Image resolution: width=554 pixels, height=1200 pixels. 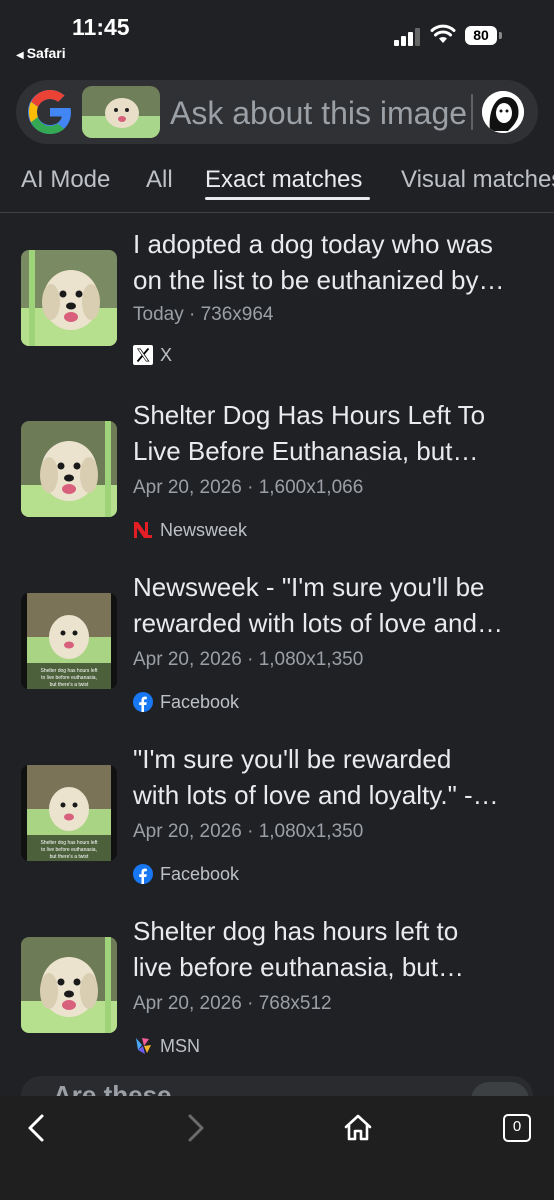 What do you see at coordinates (101, 27) in the screenshot?
I see `clock: 11:45` at bounding box center [101, 27].